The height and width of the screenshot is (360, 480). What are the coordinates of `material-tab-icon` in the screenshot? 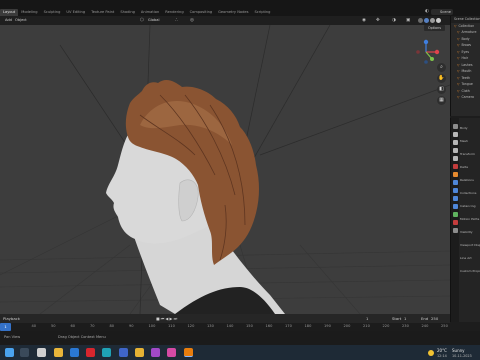 It's located at (455, 222).